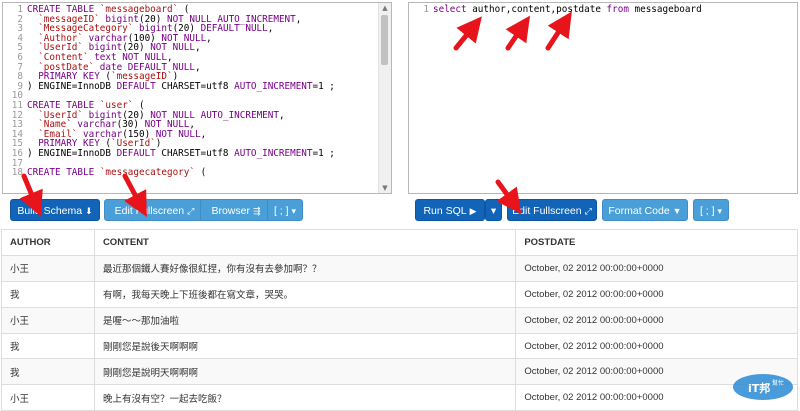 This screenshot has height=411, width=800. I want to click on table-cell: 是喔～～那加油啦, so click(305, 320).